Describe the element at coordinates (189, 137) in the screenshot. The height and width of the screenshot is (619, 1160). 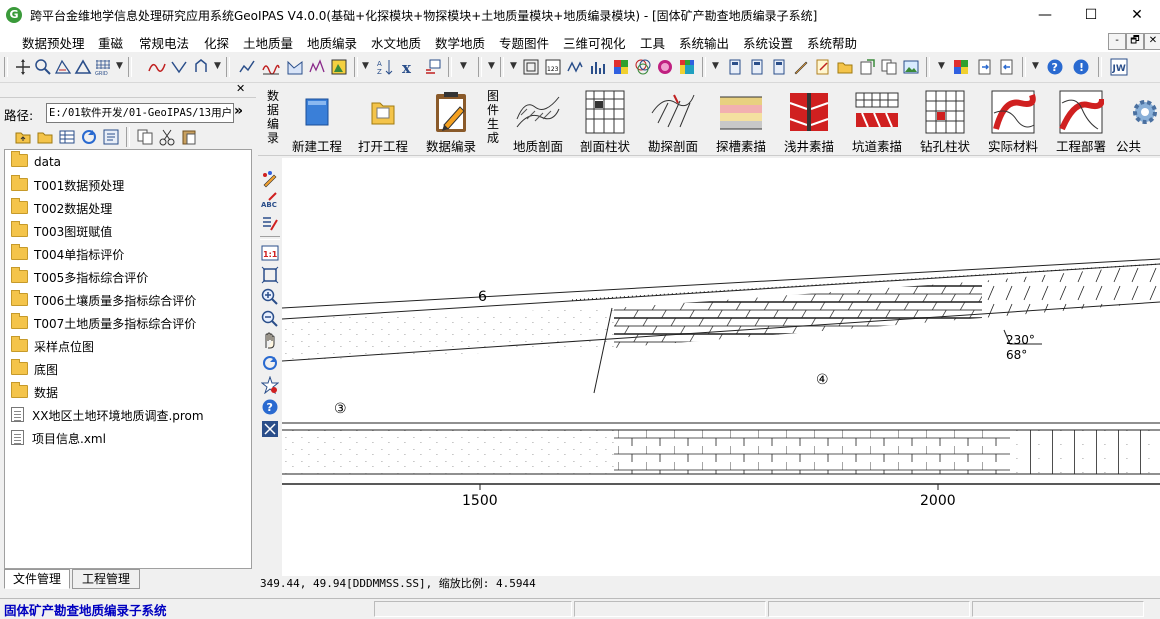
I see `paste-icon` at that location.